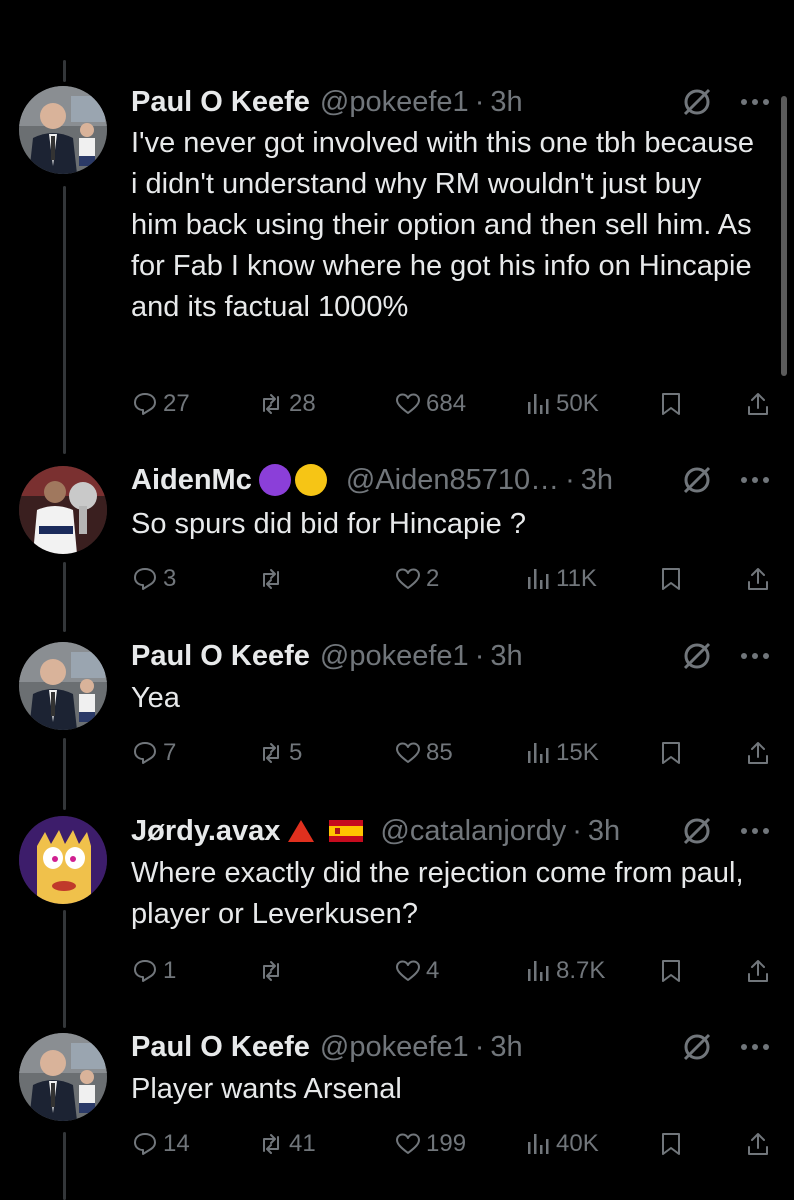 The height and width of the screenshot is (1200, 794). What do you see at coordinates (155, 698) in the screenshot?
I see `tweet-text: Yea` at bounding box center [155, 698].